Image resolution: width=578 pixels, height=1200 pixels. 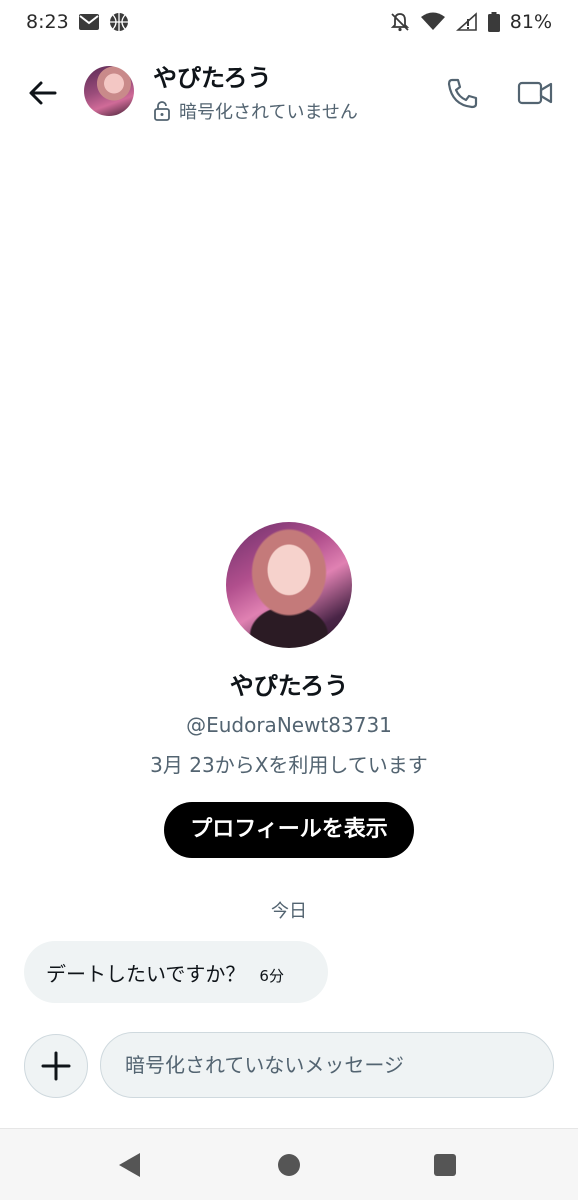 I want to click on call-button, so click(x=463, y=93).